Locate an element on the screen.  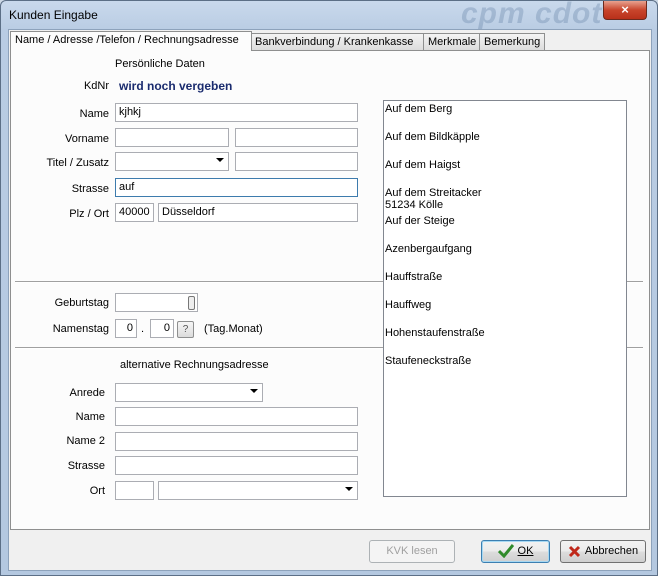
help-icon: ? is located at coordinates (185, 329).